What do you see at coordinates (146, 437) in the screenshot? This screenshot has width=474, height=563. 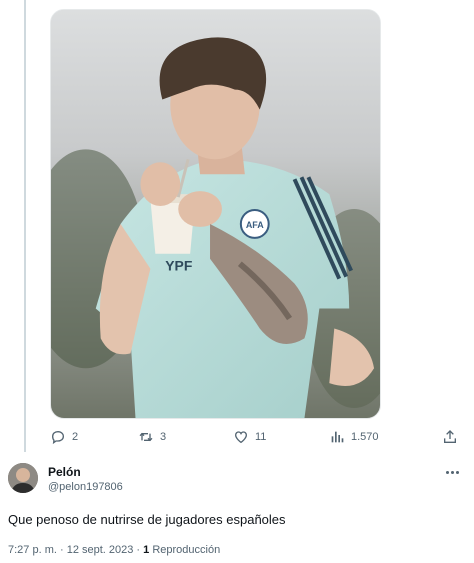 I see `retweet-icon` at bounding box center [146, 437].